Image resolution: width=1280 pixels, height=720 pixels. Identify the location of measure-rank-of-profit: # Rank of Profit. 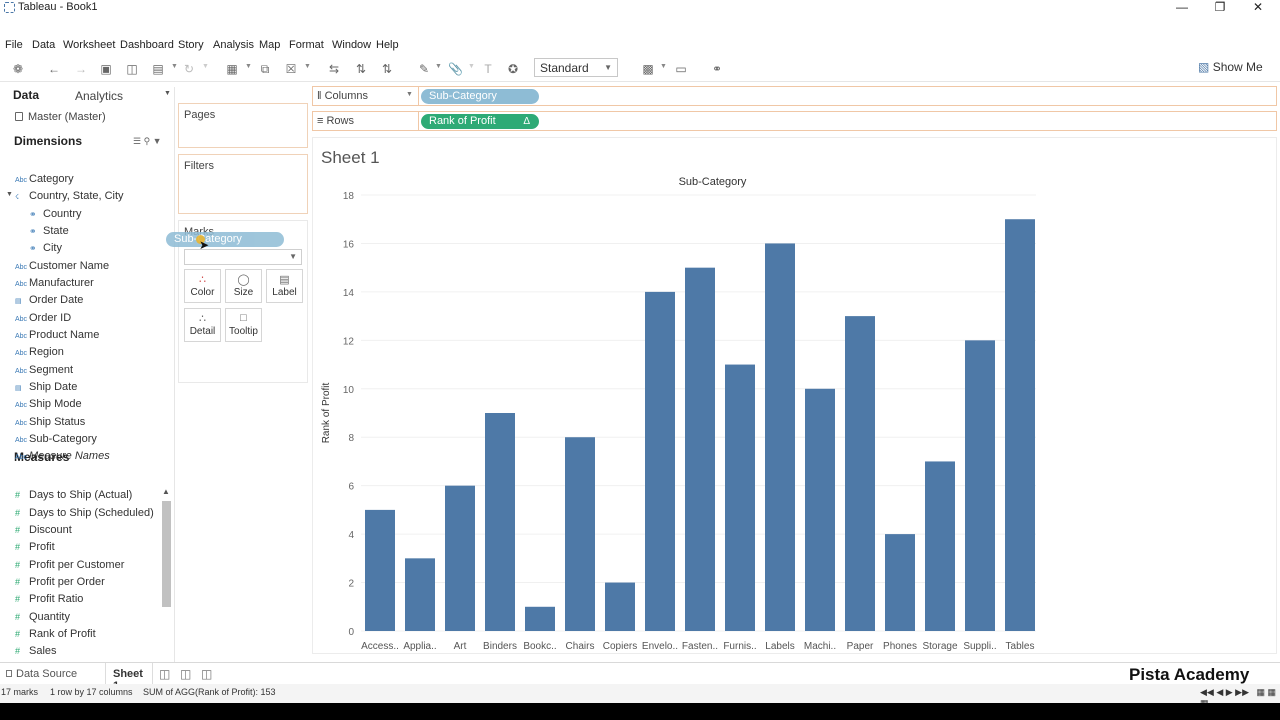
(55, 636).